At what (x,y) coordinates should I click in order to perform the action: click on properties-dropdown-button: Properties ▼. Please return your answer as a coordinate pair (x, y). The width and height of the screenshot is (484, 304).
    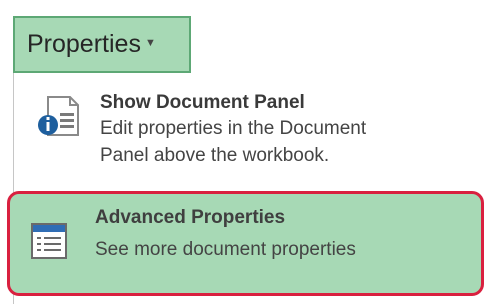
    Looking at the image, I should click on (102, 44).